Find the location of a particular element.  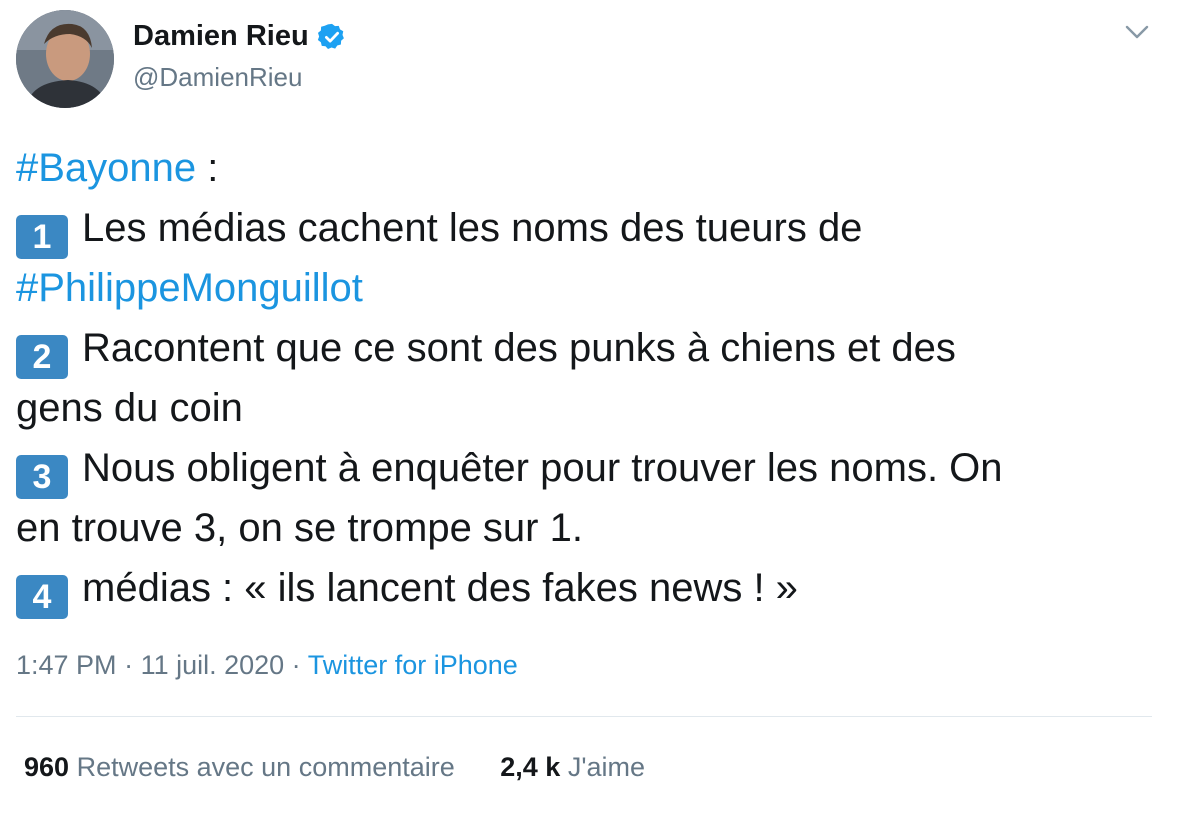

likes-stat: 2,4 k J'aime is located at coordinates (572, 767).